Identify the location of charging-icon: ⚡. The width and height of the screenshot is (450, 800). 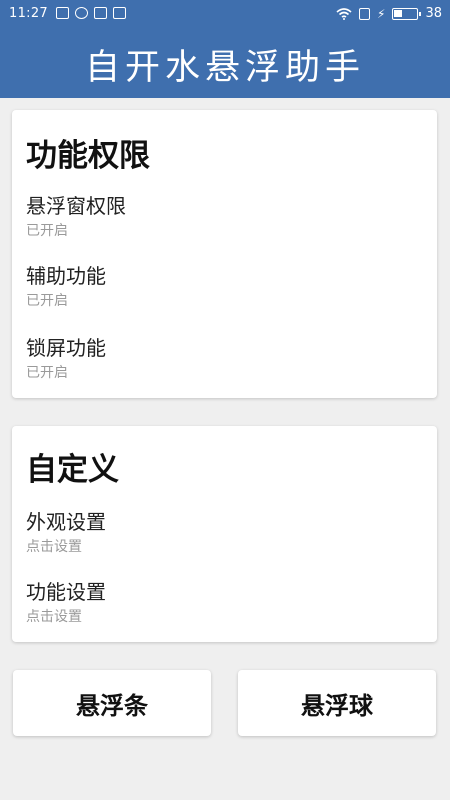
(381, 13).